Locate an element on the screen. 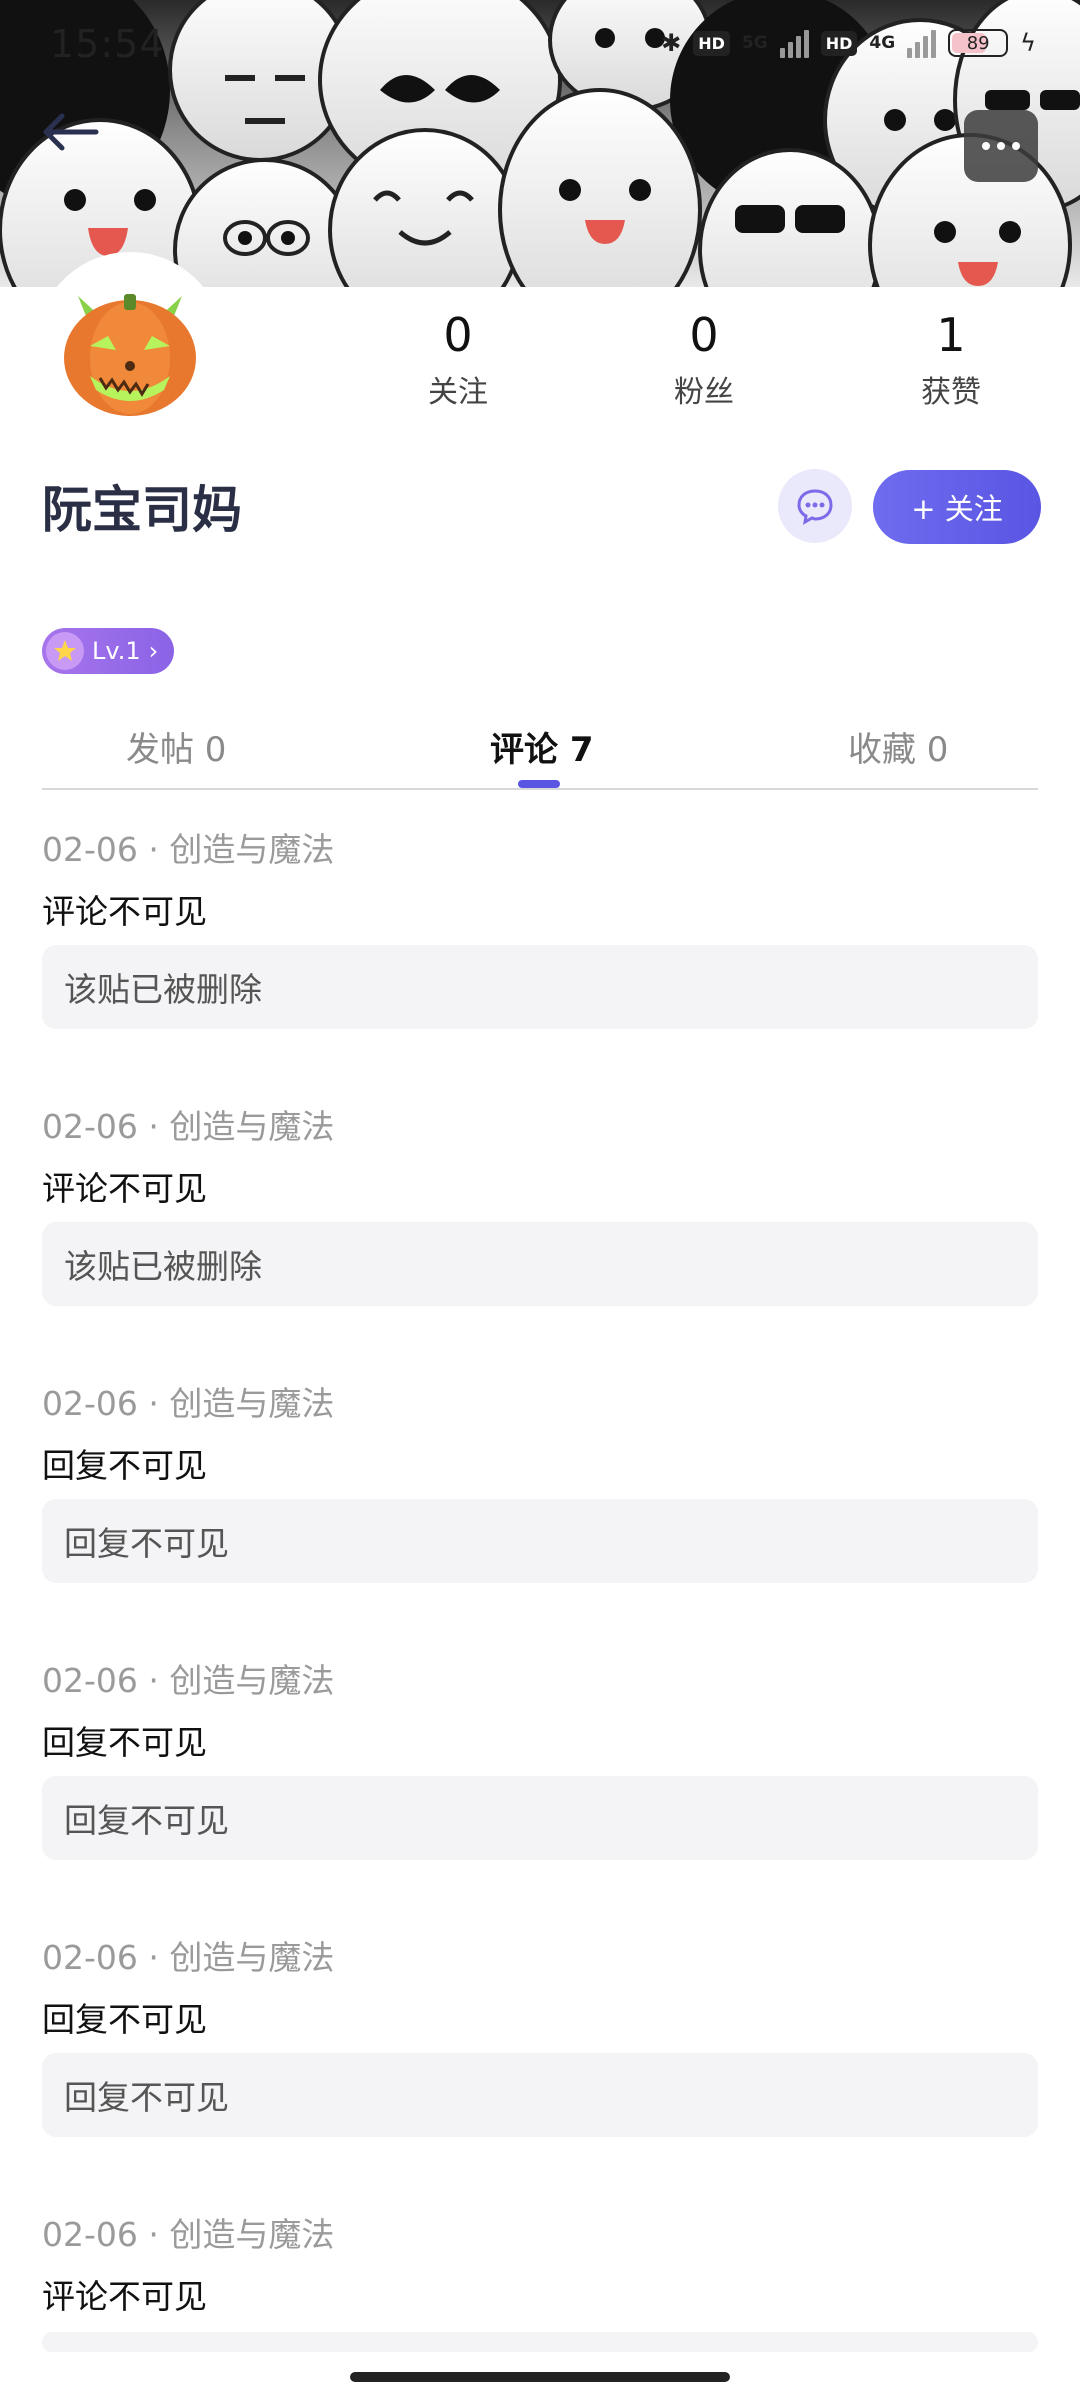  chevron-right-icon: › is located at coordinates (153, 651).